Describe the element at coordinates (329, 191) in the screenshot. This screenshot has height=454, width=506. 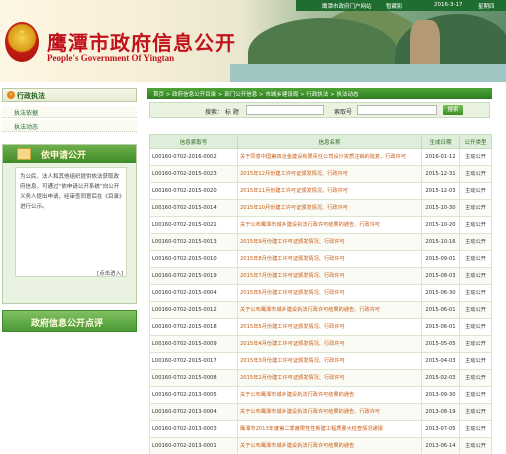
I see `info-title-link: 2015年11月份建工许可证颁发情况、行政许可` at that location.